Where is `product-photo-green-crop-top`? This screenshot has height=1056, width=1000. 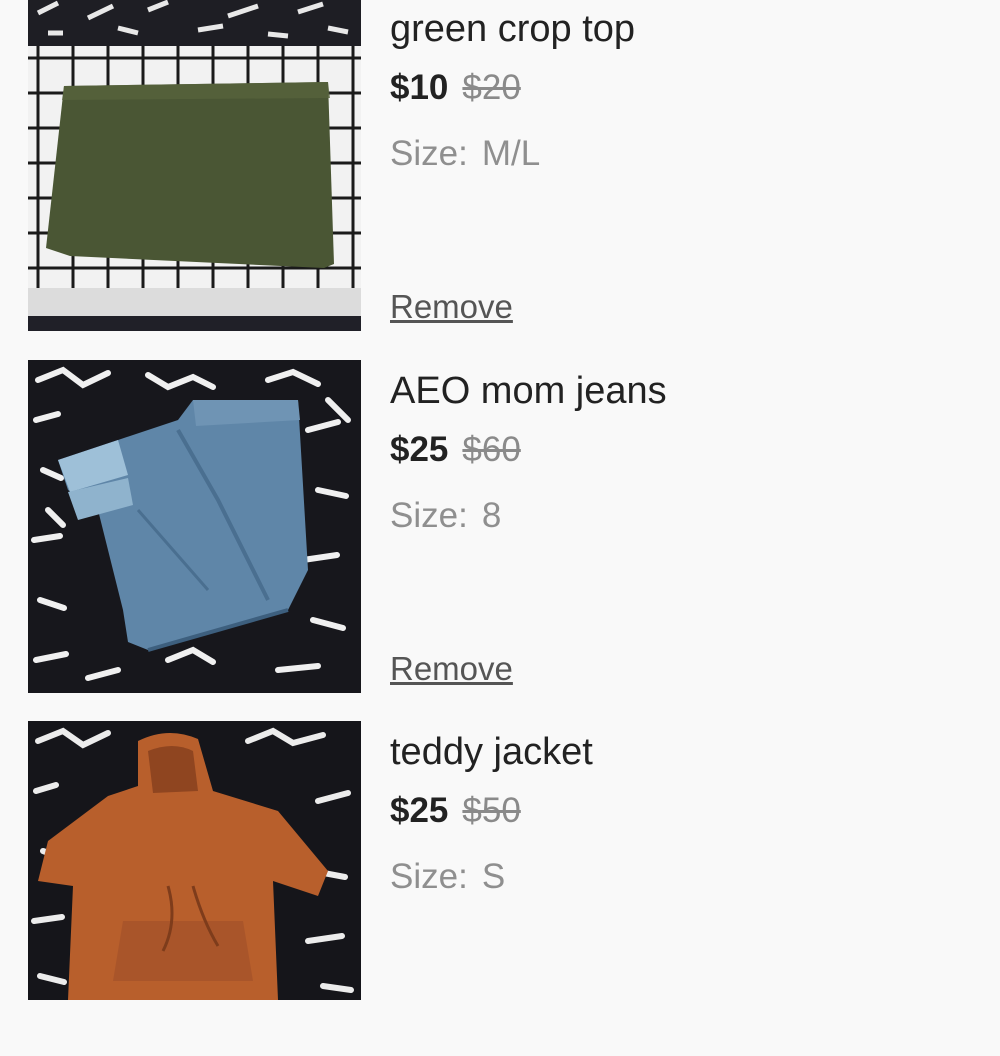
product-photo-green-crop-top is located at coordinates (194, 165).